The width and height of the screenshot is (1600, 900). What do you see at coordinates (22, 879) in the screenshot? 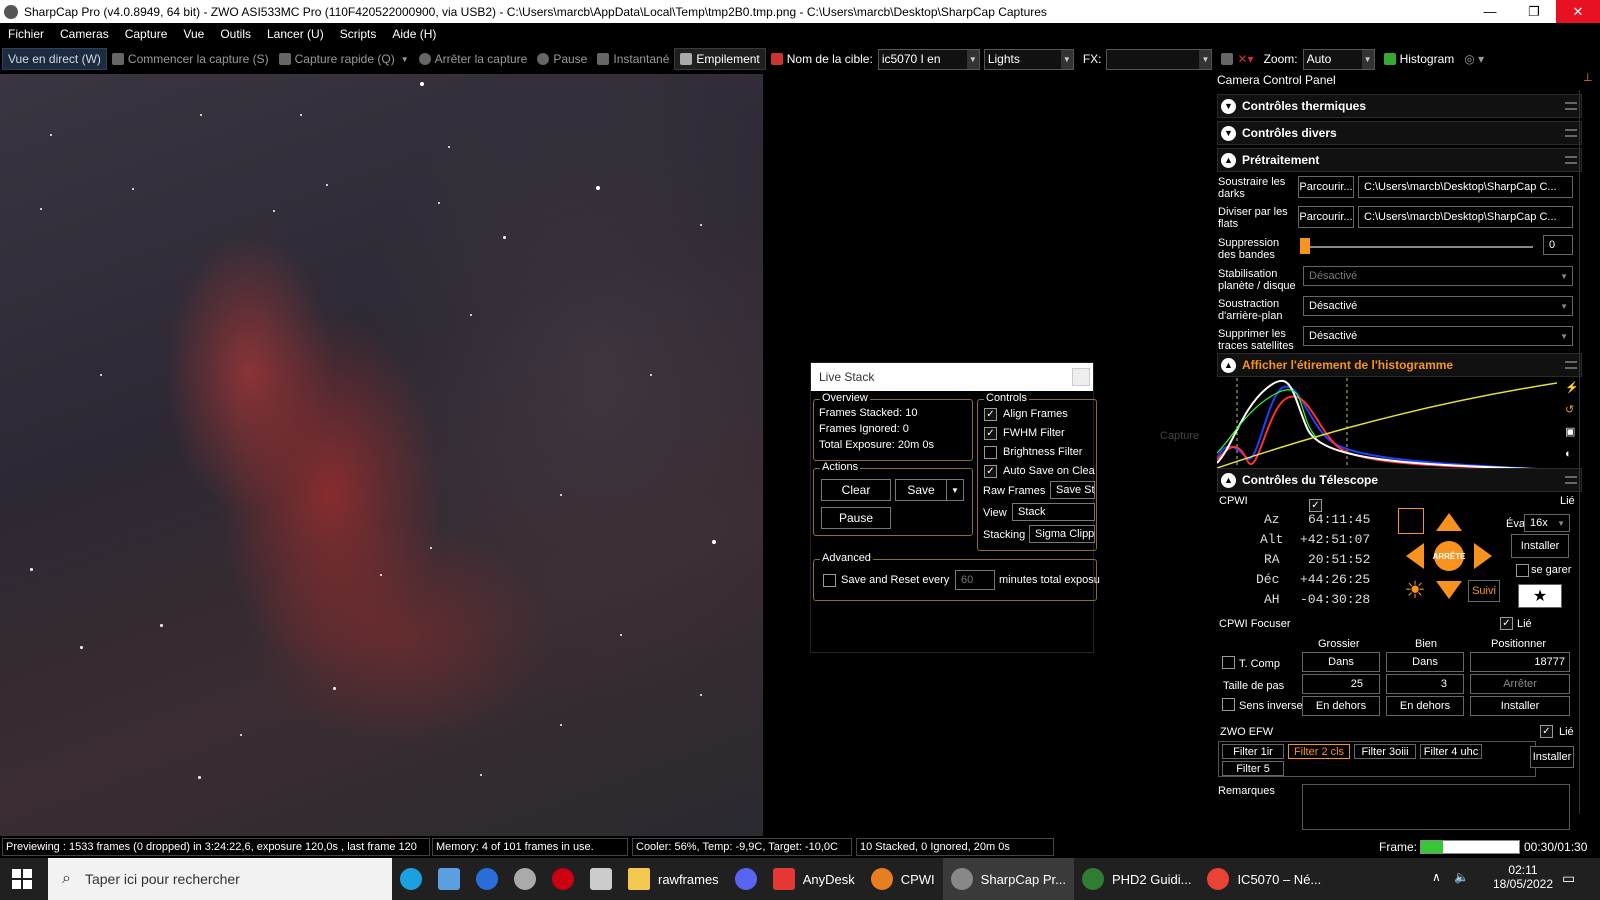
I see `windows-start-icon` at bounding box center [22, 879].